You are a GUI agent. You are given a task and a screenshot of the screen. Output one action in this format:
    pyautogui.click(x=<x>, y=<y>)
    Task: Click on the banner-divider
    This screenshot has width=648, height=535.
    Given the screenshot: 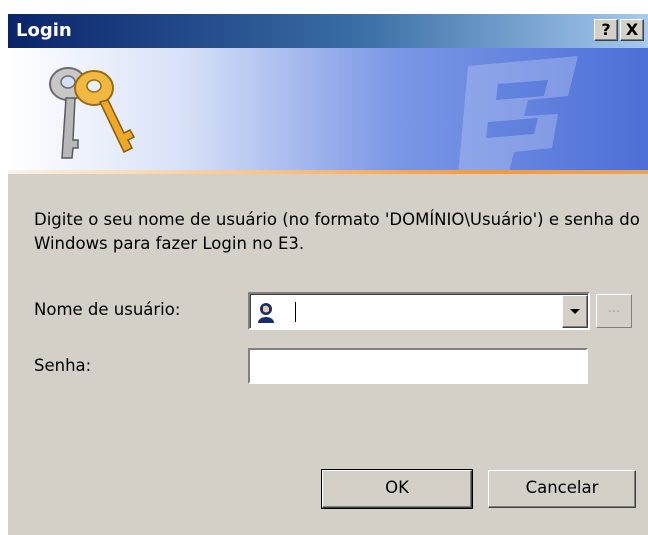 What is the action you would take?
    pyautogui.click(x=328, y=172)
    